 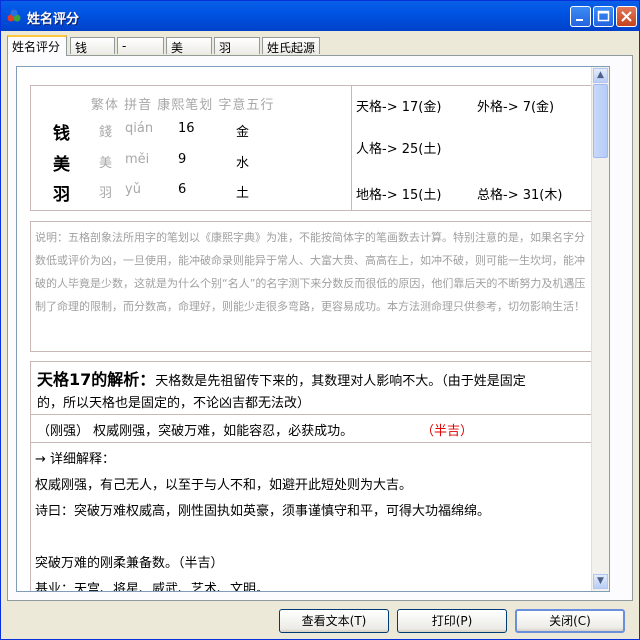 I want to click on vertical-scrollbar: ▲ ▼, so click(x=600, y=329).